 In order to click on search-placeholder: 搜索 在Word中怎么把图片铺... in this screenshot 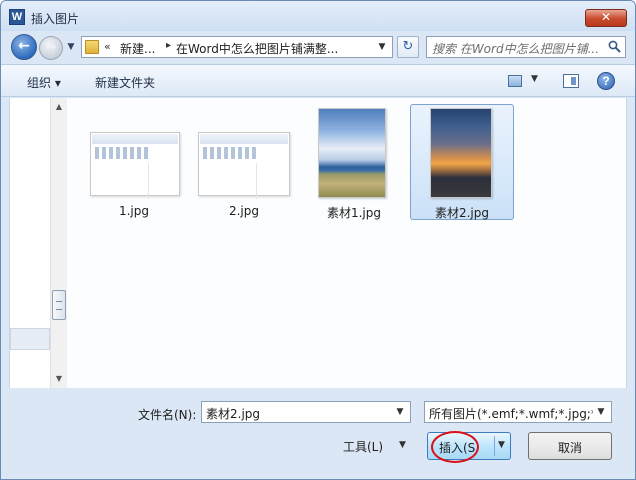, I will do `click(516, 49)`.